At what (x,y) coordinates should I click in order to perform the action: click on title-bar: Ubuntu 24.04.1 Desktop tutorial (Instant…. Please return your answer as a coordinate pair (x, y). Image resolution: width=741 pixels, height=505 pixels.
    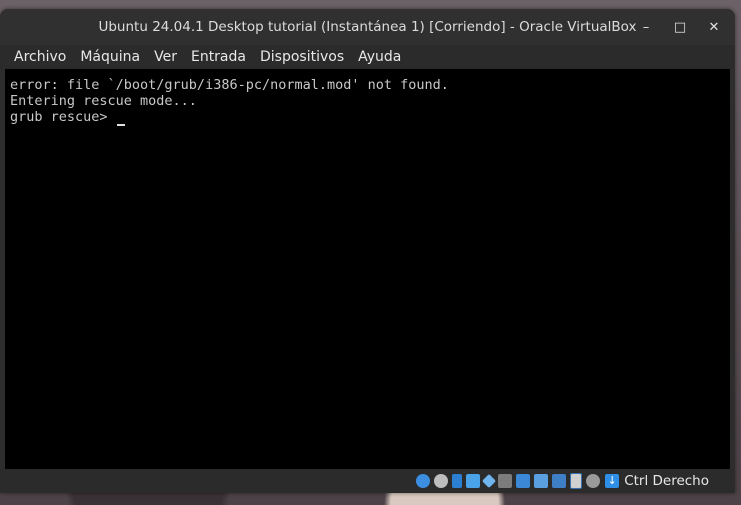
    Looking at the image, I should click on (367, 27).